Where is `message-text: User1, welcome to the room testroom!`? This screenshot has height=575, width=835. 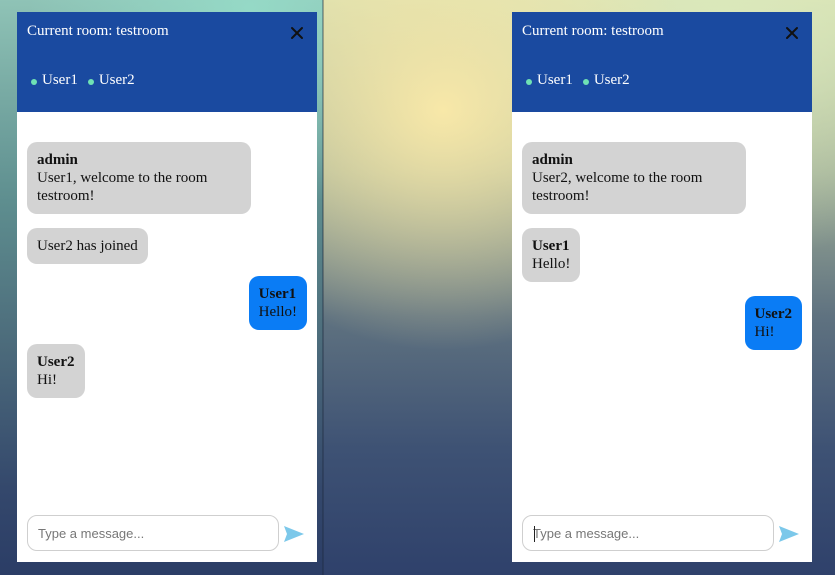 message-text: User1, welcome to the room testroom! is located at coordinates (122, 187).